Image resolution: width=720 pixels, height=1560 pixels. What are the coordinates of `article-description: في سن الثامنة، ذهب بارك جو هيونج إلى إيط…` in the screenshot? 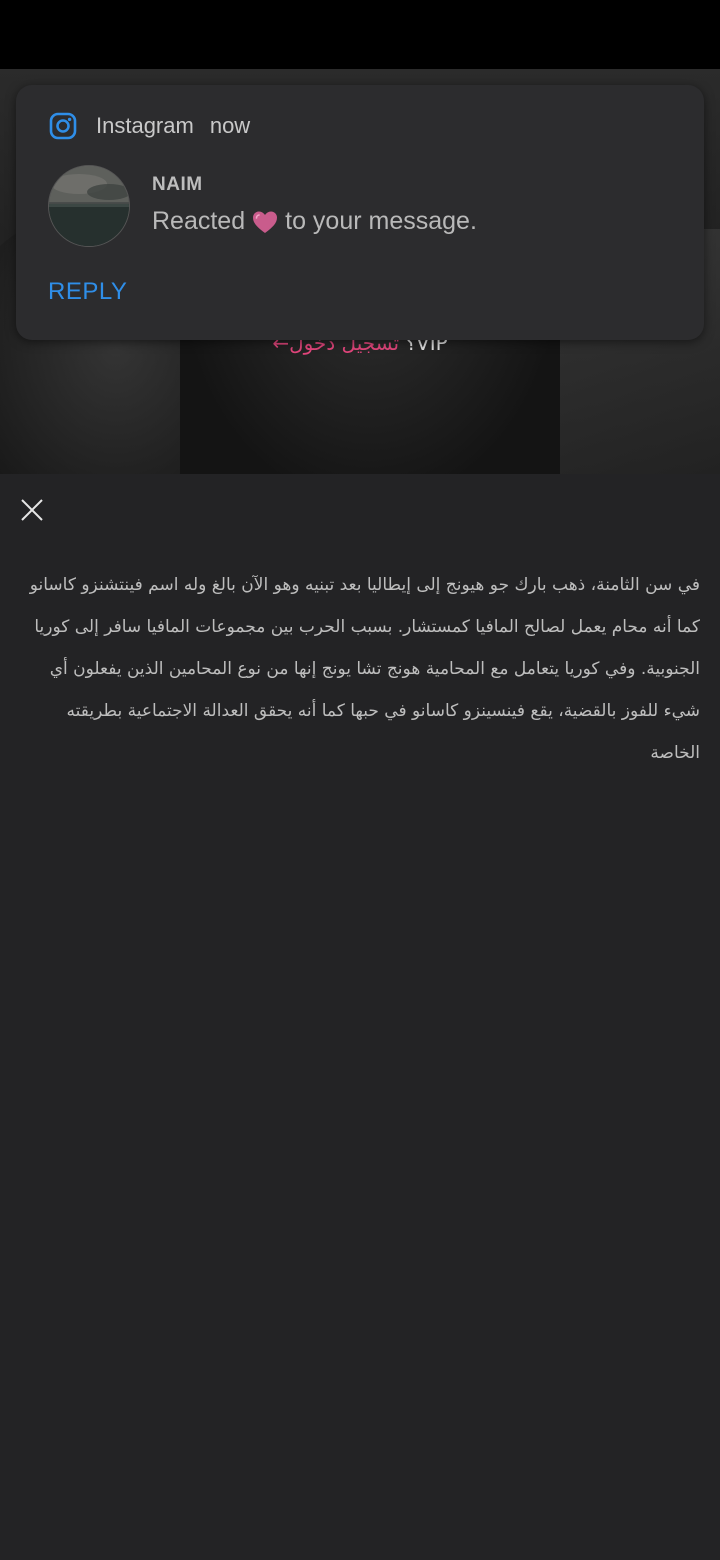 It's located at (364, 669).